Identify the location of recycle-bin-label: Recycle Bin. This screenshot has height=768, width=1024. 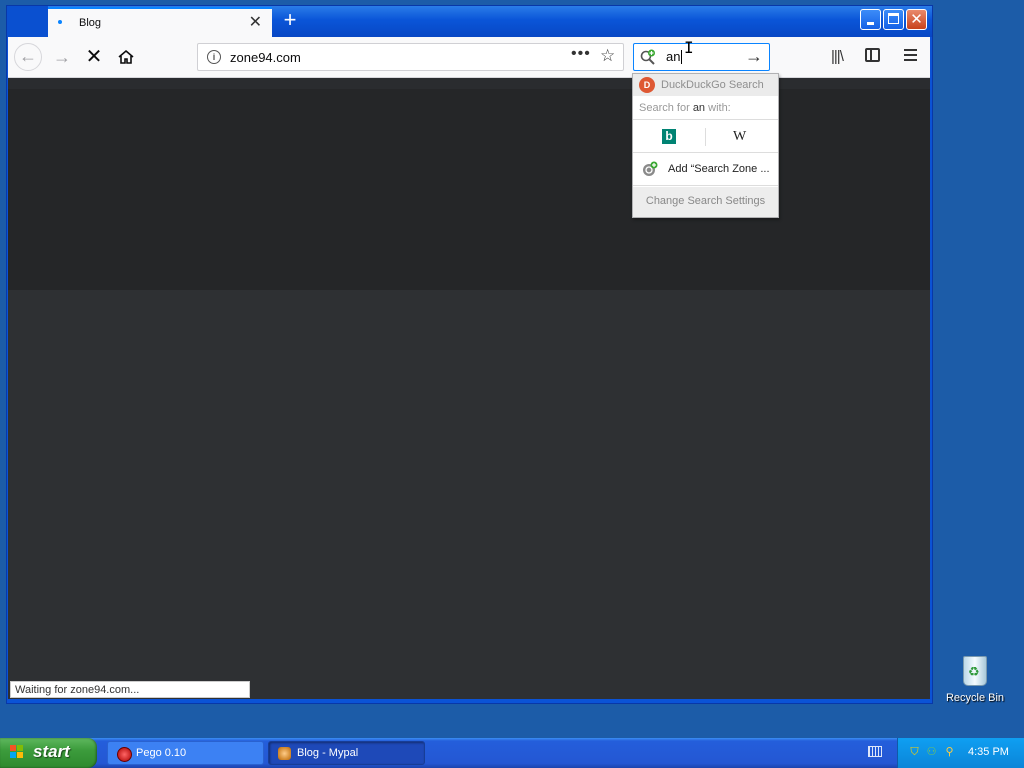
(975, 698).